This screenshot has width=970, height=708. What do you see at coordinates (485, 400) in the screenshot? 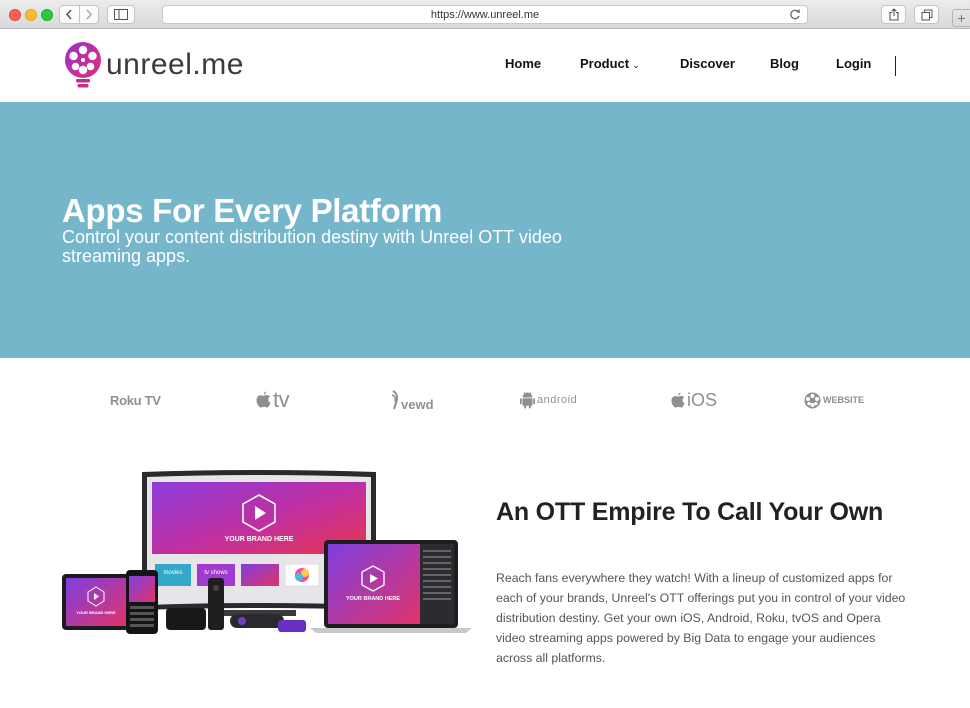
I see `platform-logos: Roku TV tv vewd android iOS WEBSITE` at bounding box center [485, 400].